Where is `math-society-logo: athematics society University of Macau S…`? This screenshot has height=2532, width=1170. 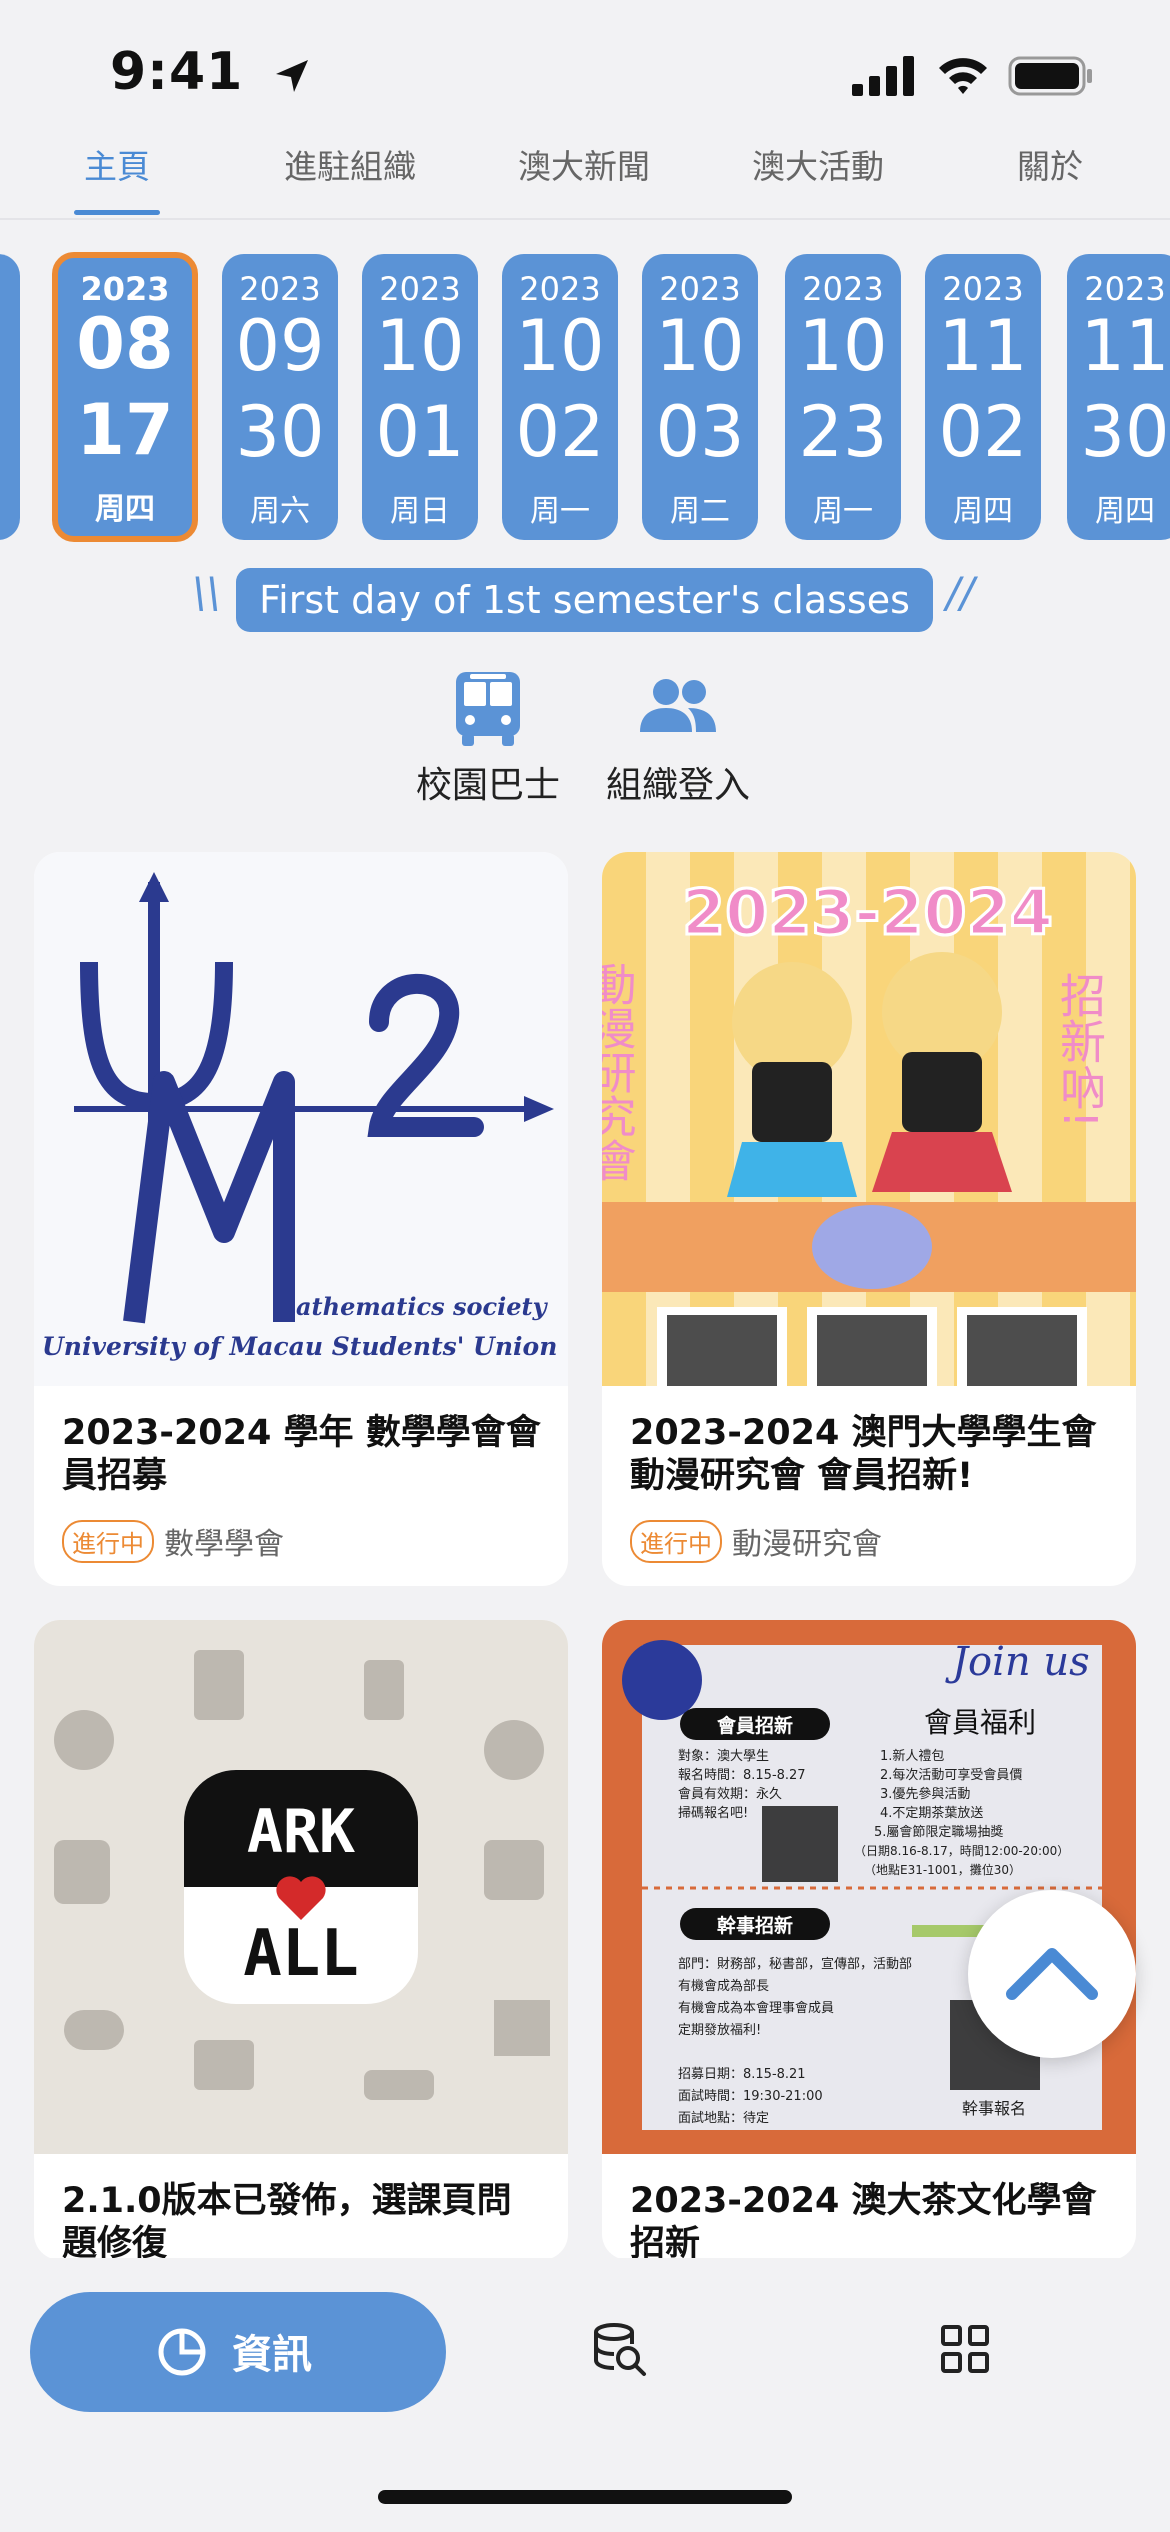 math-society-logo: athematics society University of Macau S… is located at coordinates (299, 1116).